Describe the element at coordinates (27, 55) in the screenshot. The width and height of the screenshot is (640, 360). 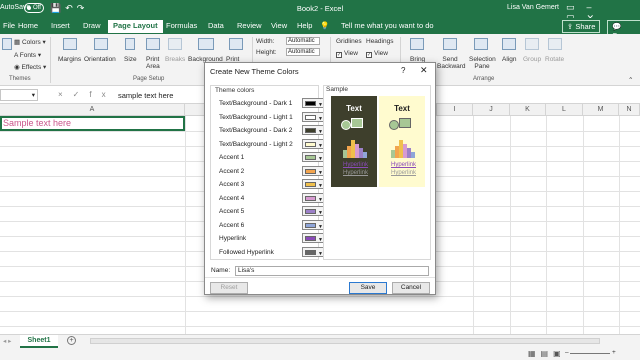
I see `fonts-button: A Fonts ▾` at that location.